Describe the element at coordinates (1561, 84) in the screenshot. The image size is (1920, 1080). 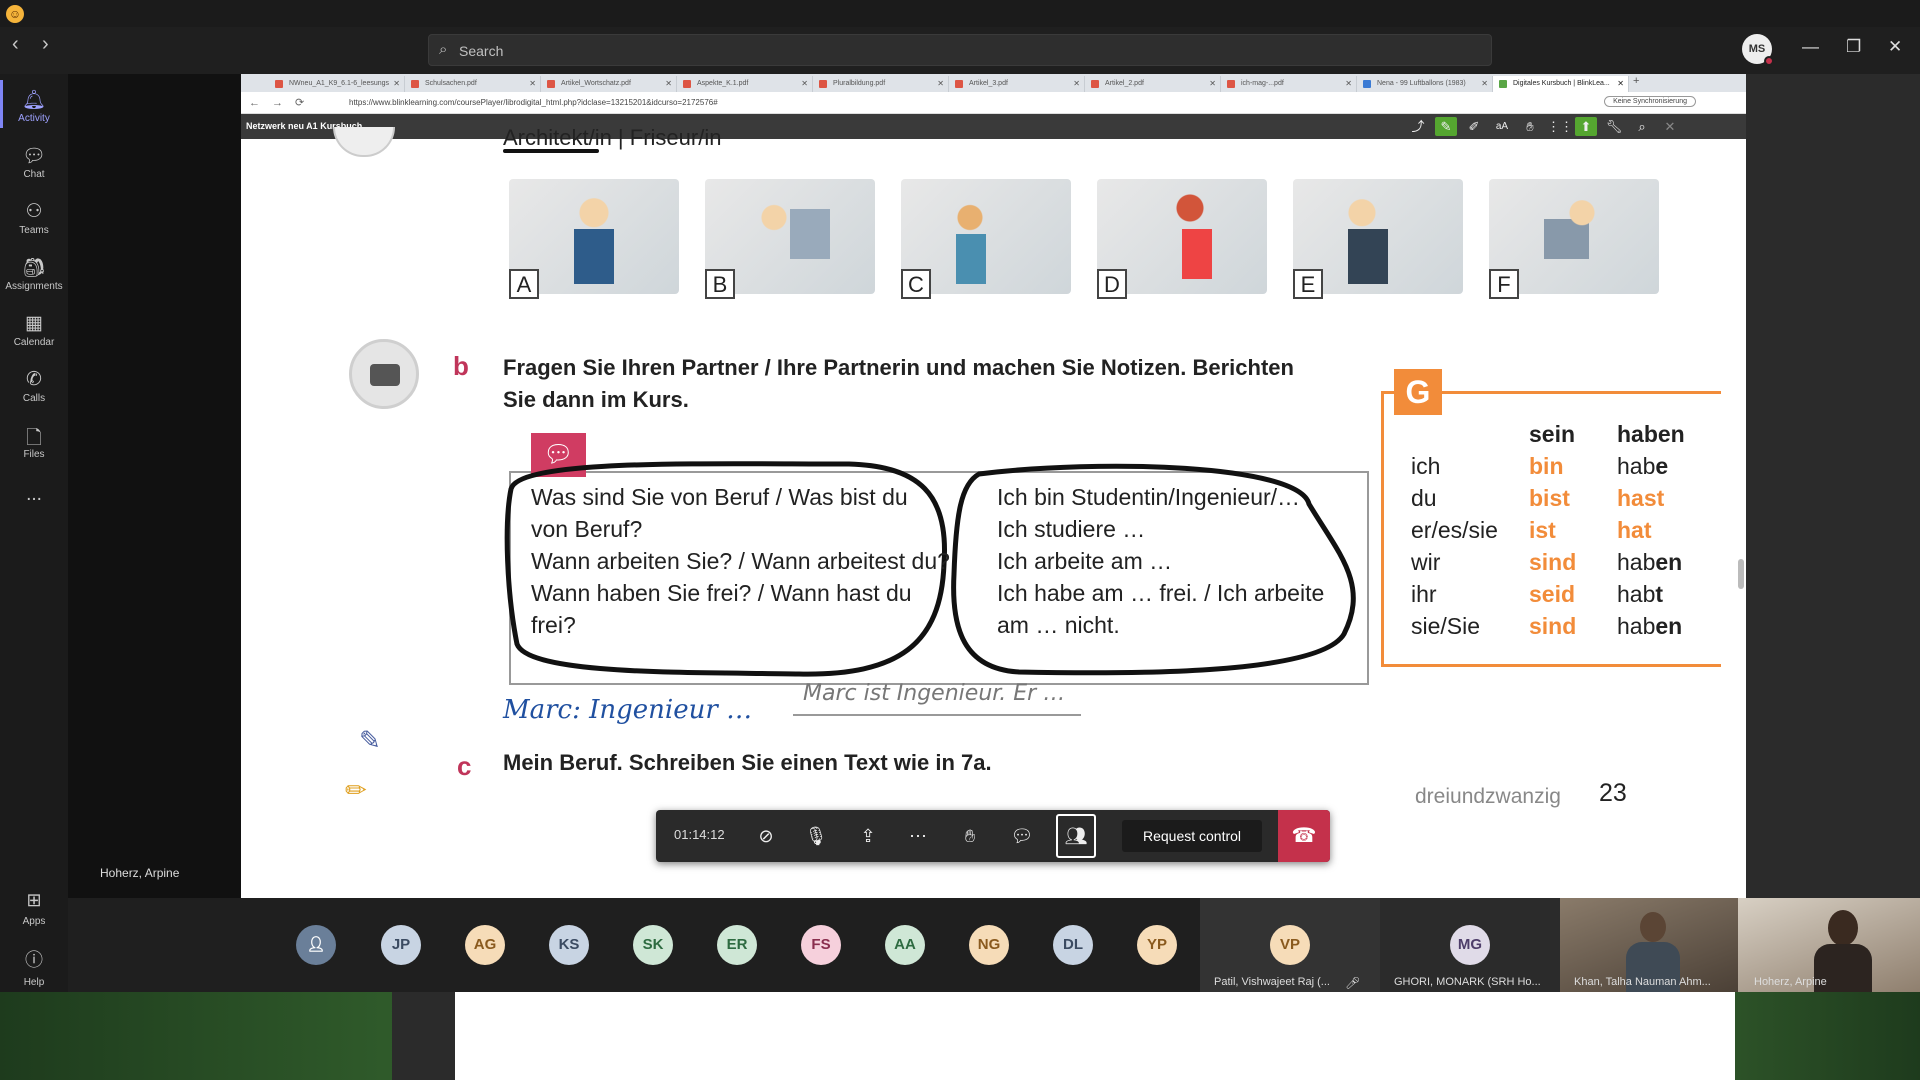
I see `browser-tab-active: Digitales Kursbuch | BlinkLea... ✕` at that location.